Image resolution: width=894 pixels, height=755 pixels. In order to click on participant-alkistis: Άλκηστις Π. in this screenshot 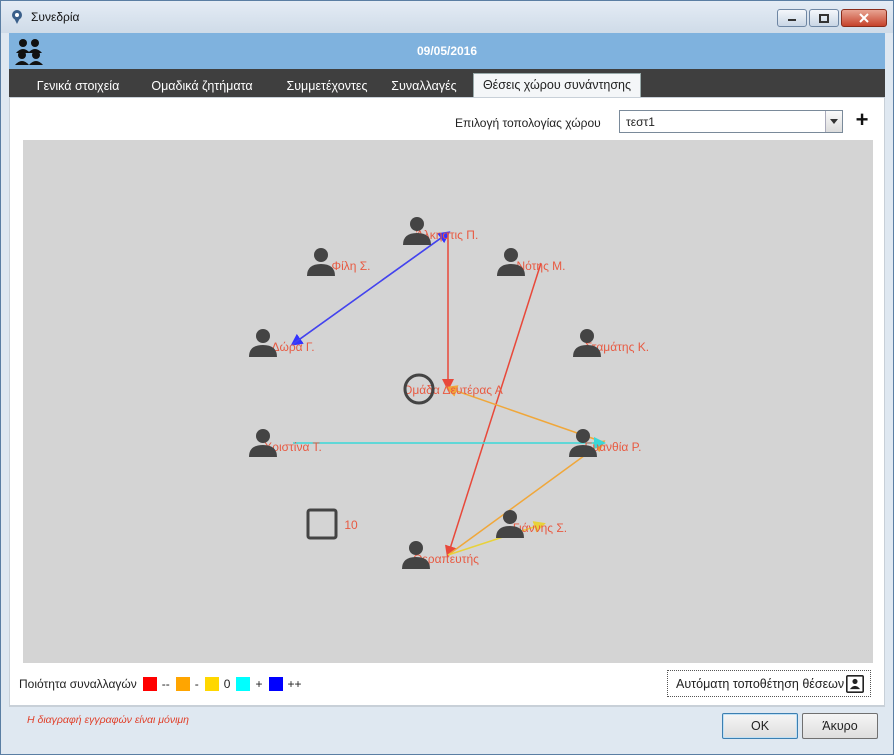, I will do `click(447, 230)`.